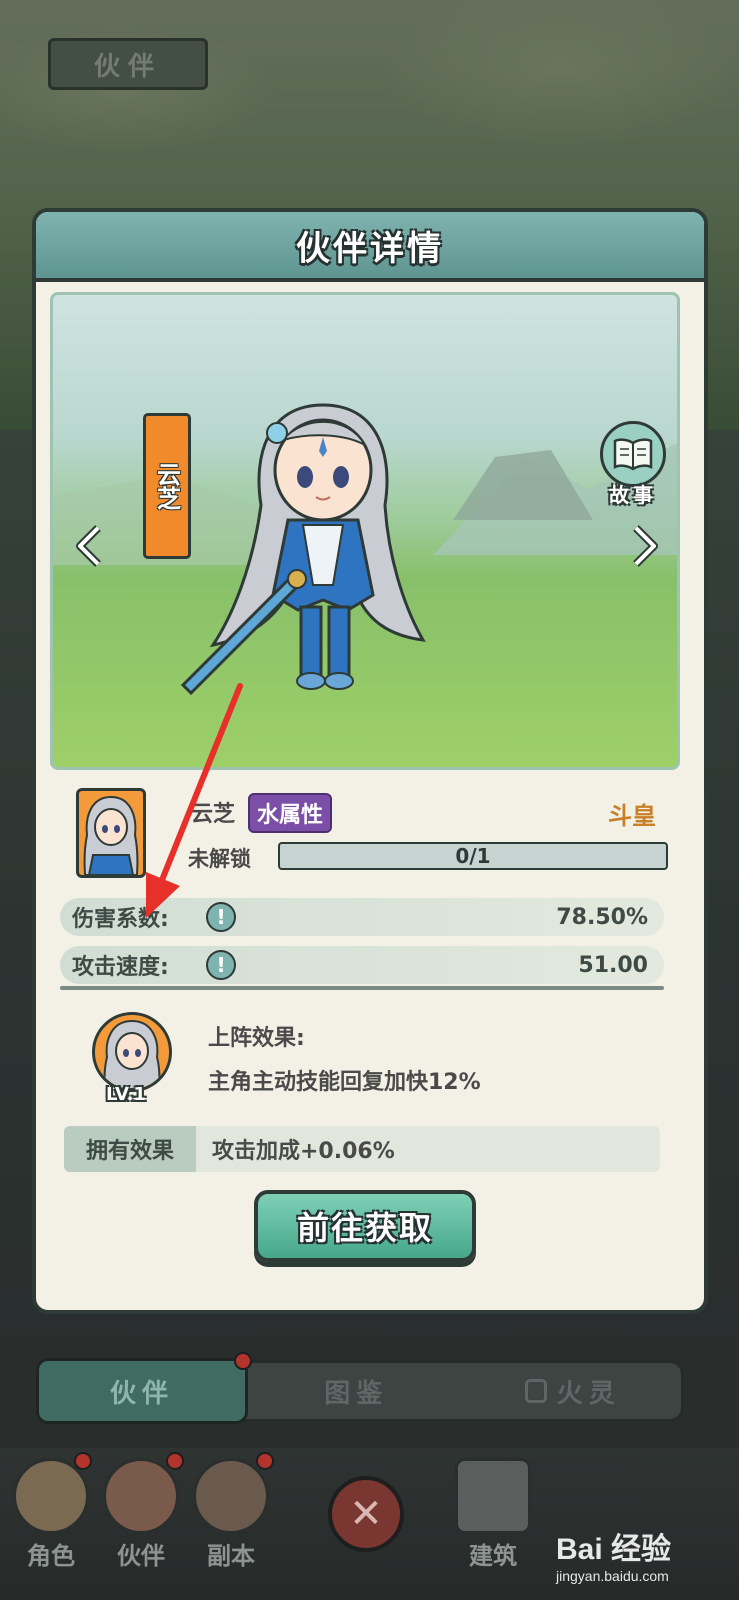  I want to click on book-icon, so click(633, 454).